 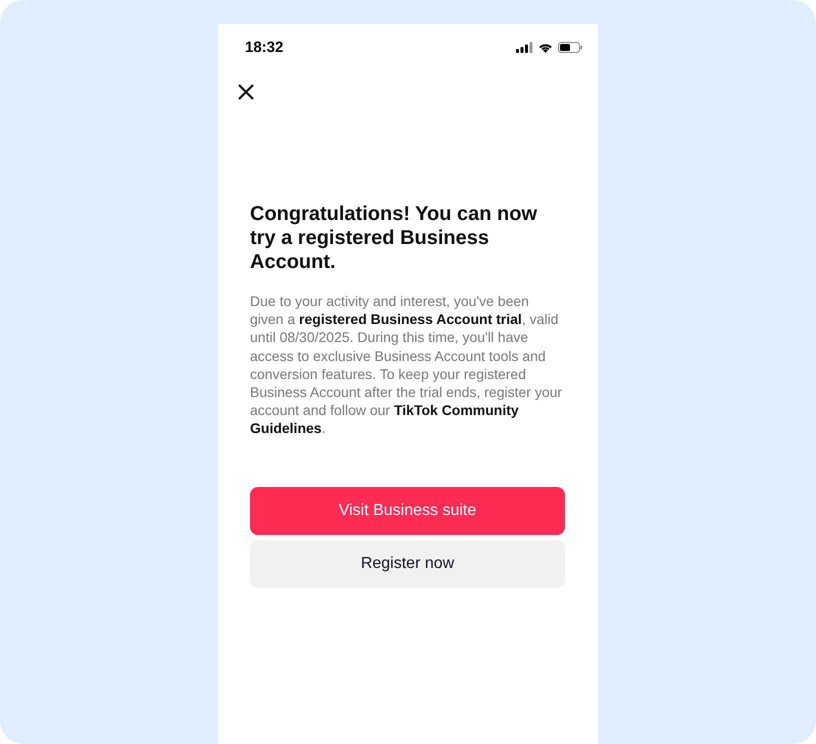 What do you see at coordinates (394, 238) in the screenshot?
I see `dialog-title: Congratulations! You can now try a registered Business Account.` at bounding box center [394, 238].